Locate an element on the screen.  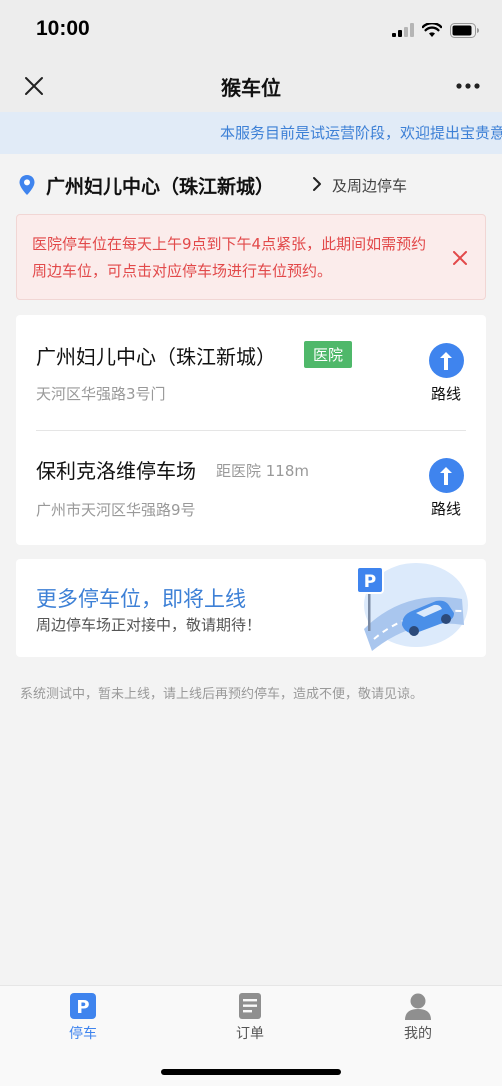
order-icon is located at coordinates (250, 1006).